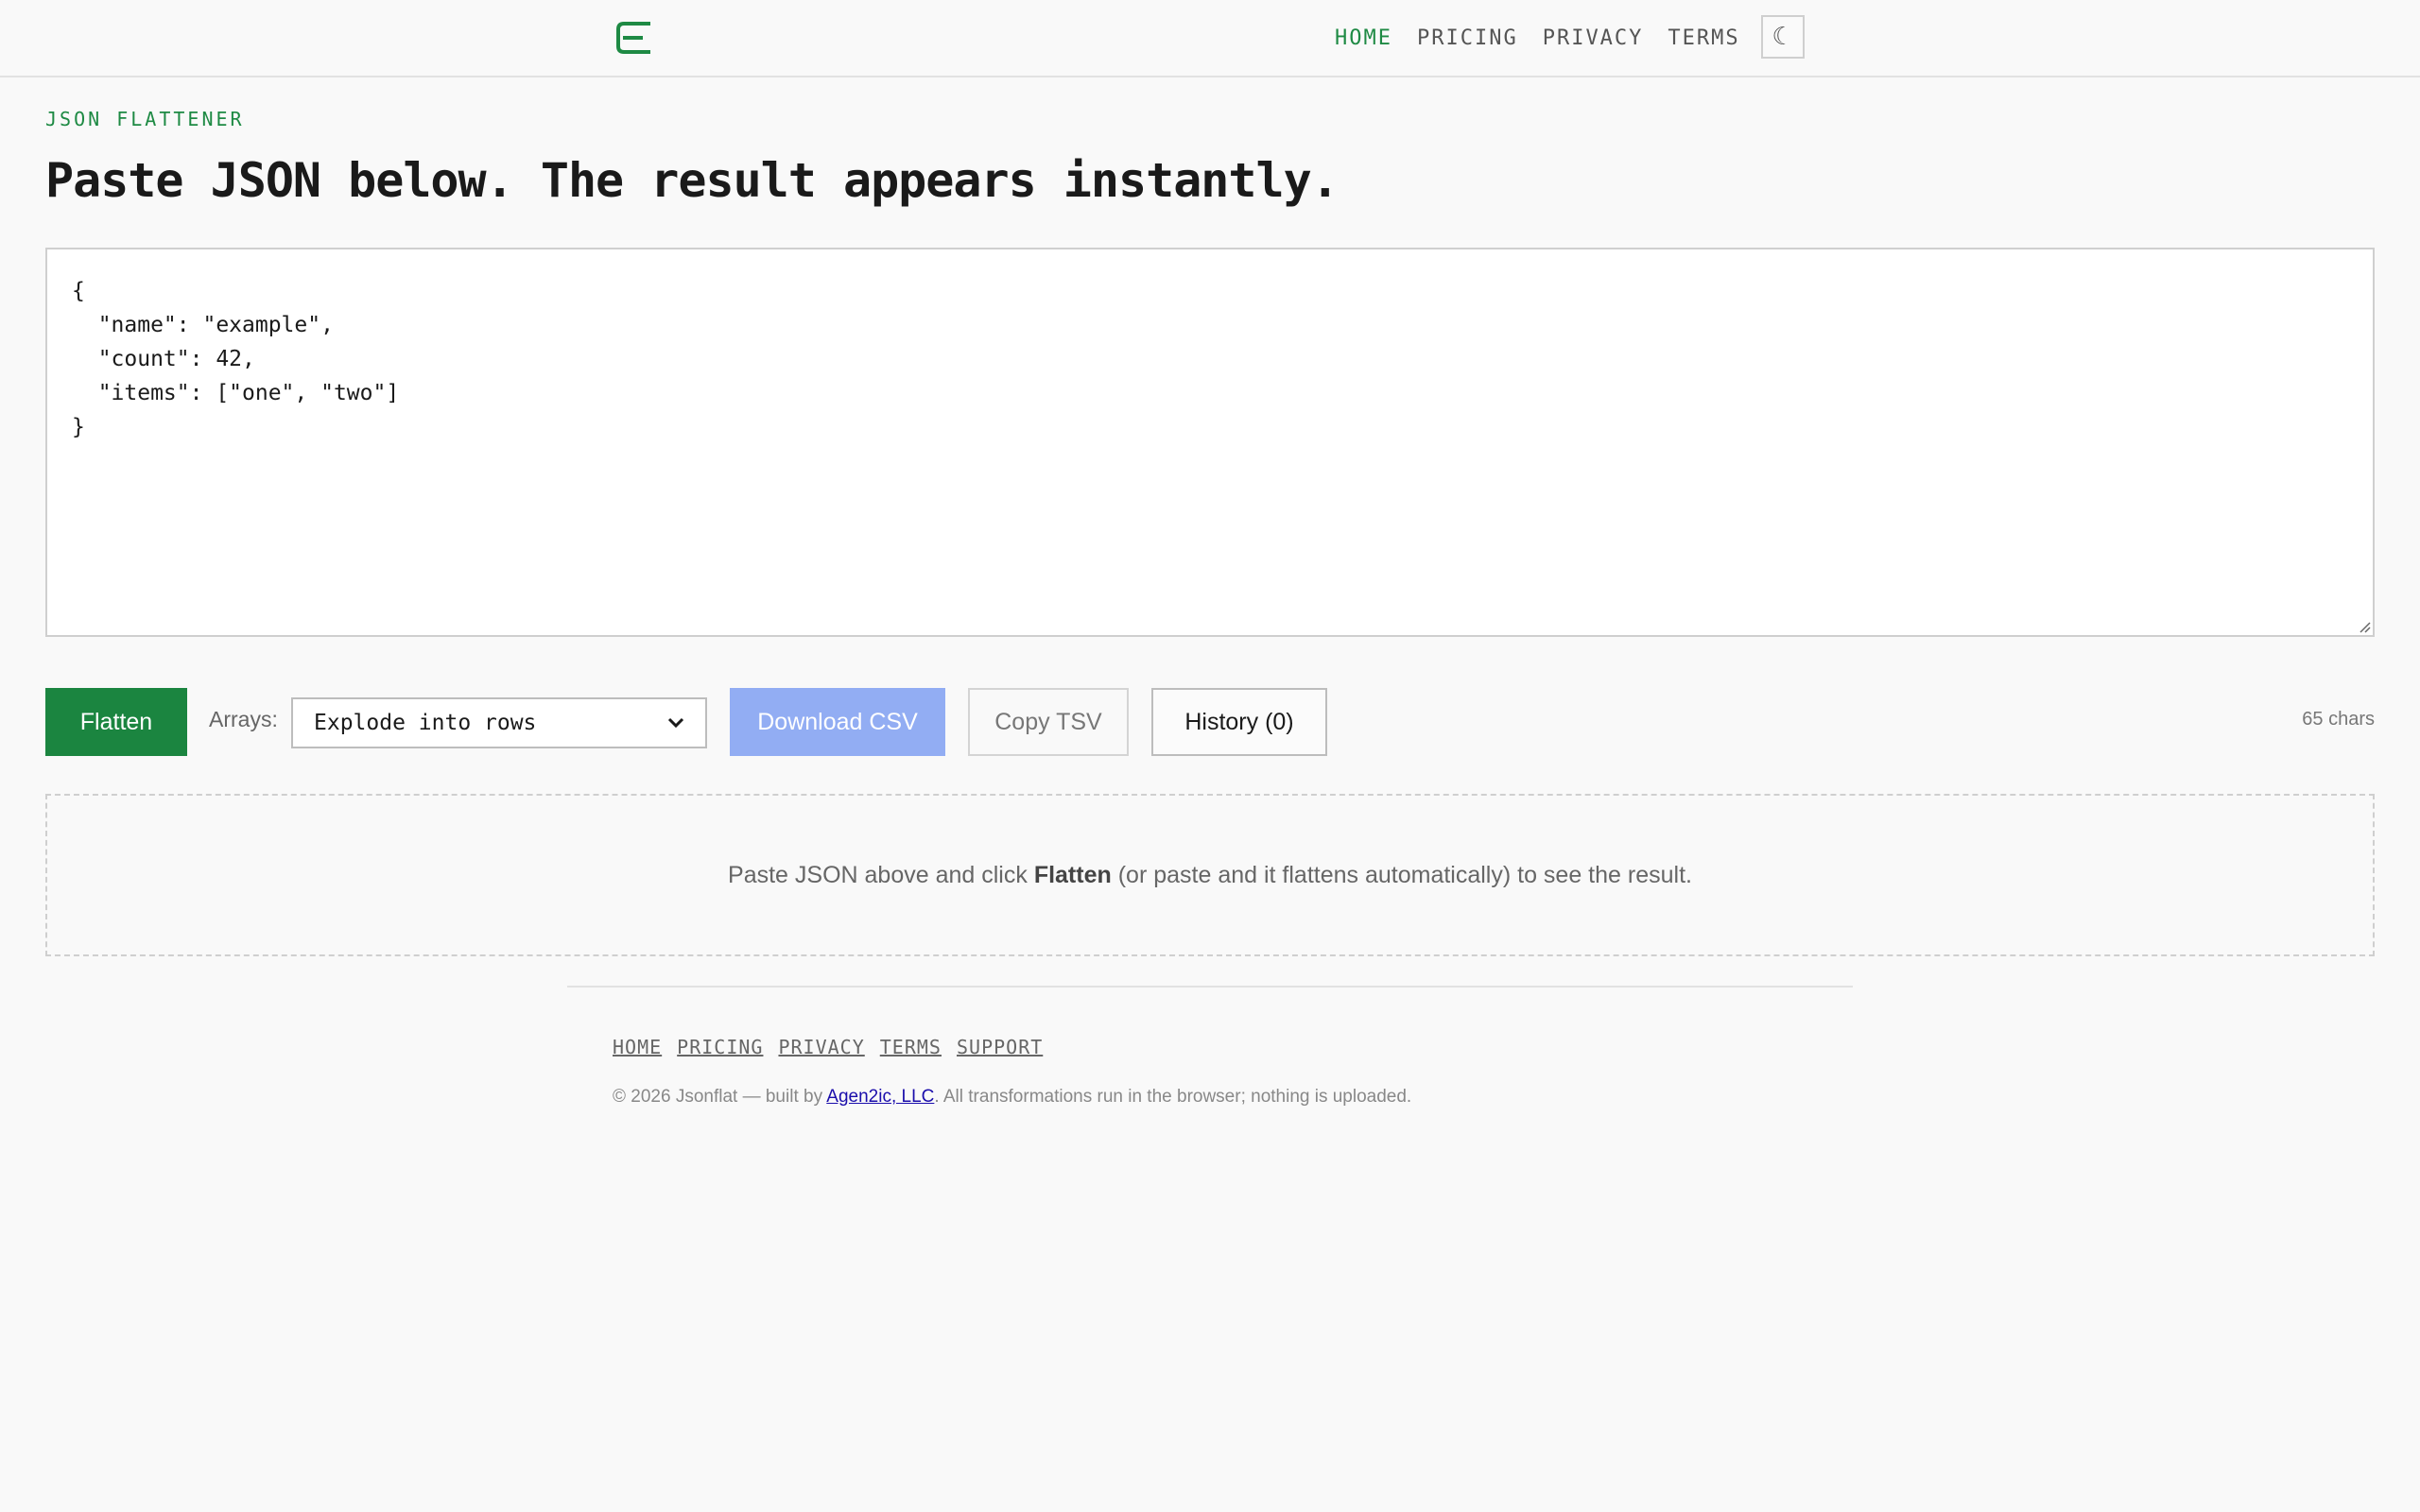 This screenshot has width=2420, height=1512. Describe the element at coordinates (145, 119) in the screenshot. I see `page-eyebrow: JSON FLATTENER` at that location.